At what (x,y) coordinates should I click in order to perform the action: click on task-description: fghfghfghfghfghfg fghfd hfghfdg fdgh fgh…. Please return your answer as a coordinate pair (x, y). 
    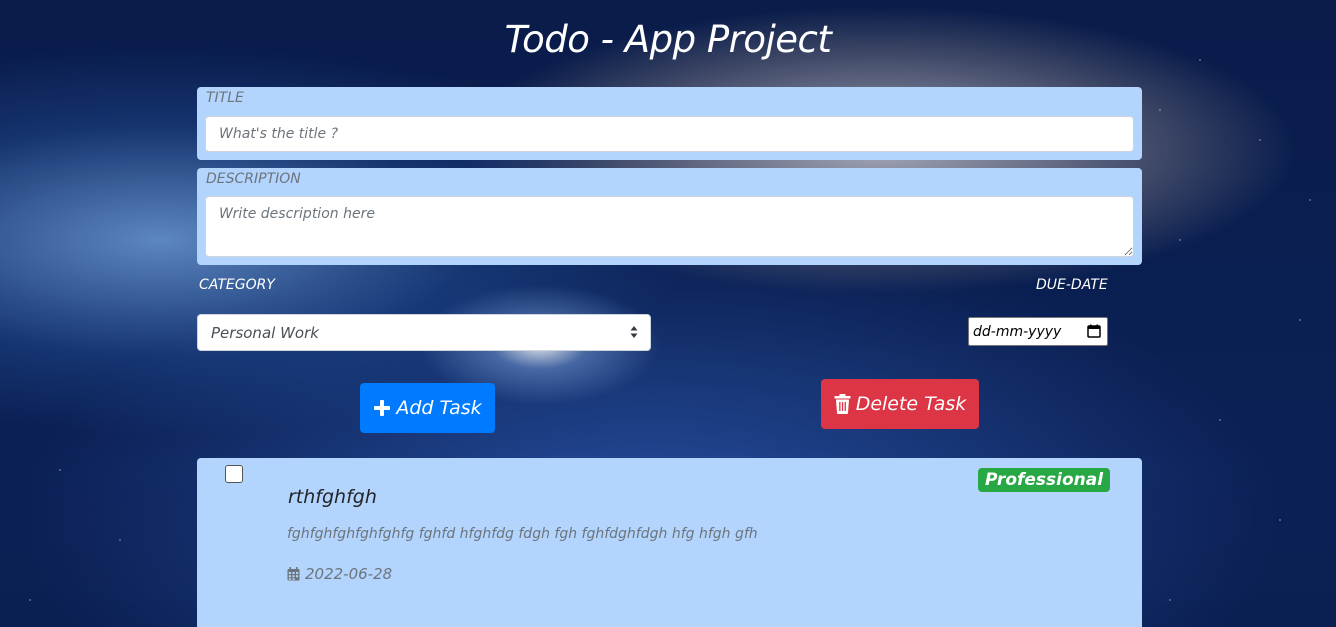
    Looking at the image, I should click on (522, 534).